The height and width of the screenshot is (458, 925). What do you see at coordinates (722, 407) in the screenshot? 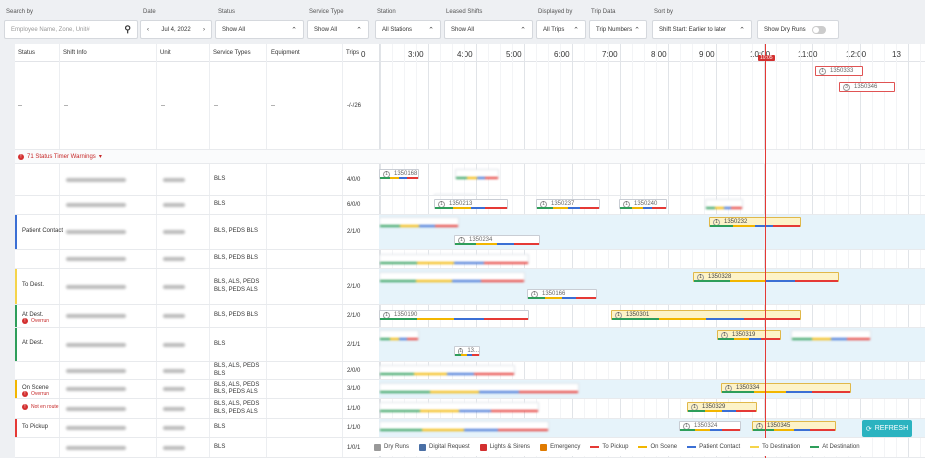
I see `trip-bar: 1 1350329` at bounding box center [722, 407].